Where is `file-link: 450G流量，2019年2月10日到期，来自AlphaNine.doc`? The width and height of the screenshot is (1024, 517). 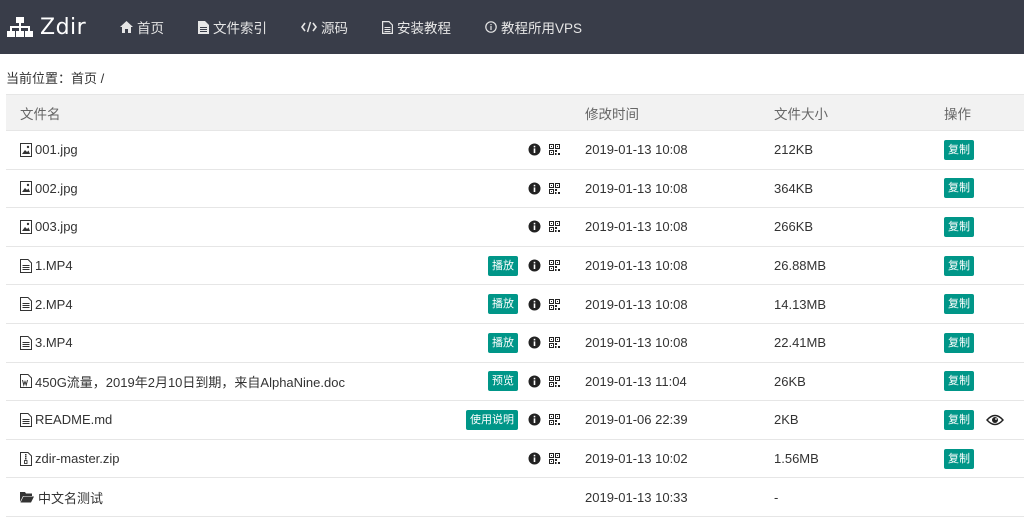 file-link: 450G流量，2019年2月10日到期，来自AlphaNine.doc is located at coordinates (190, 381).